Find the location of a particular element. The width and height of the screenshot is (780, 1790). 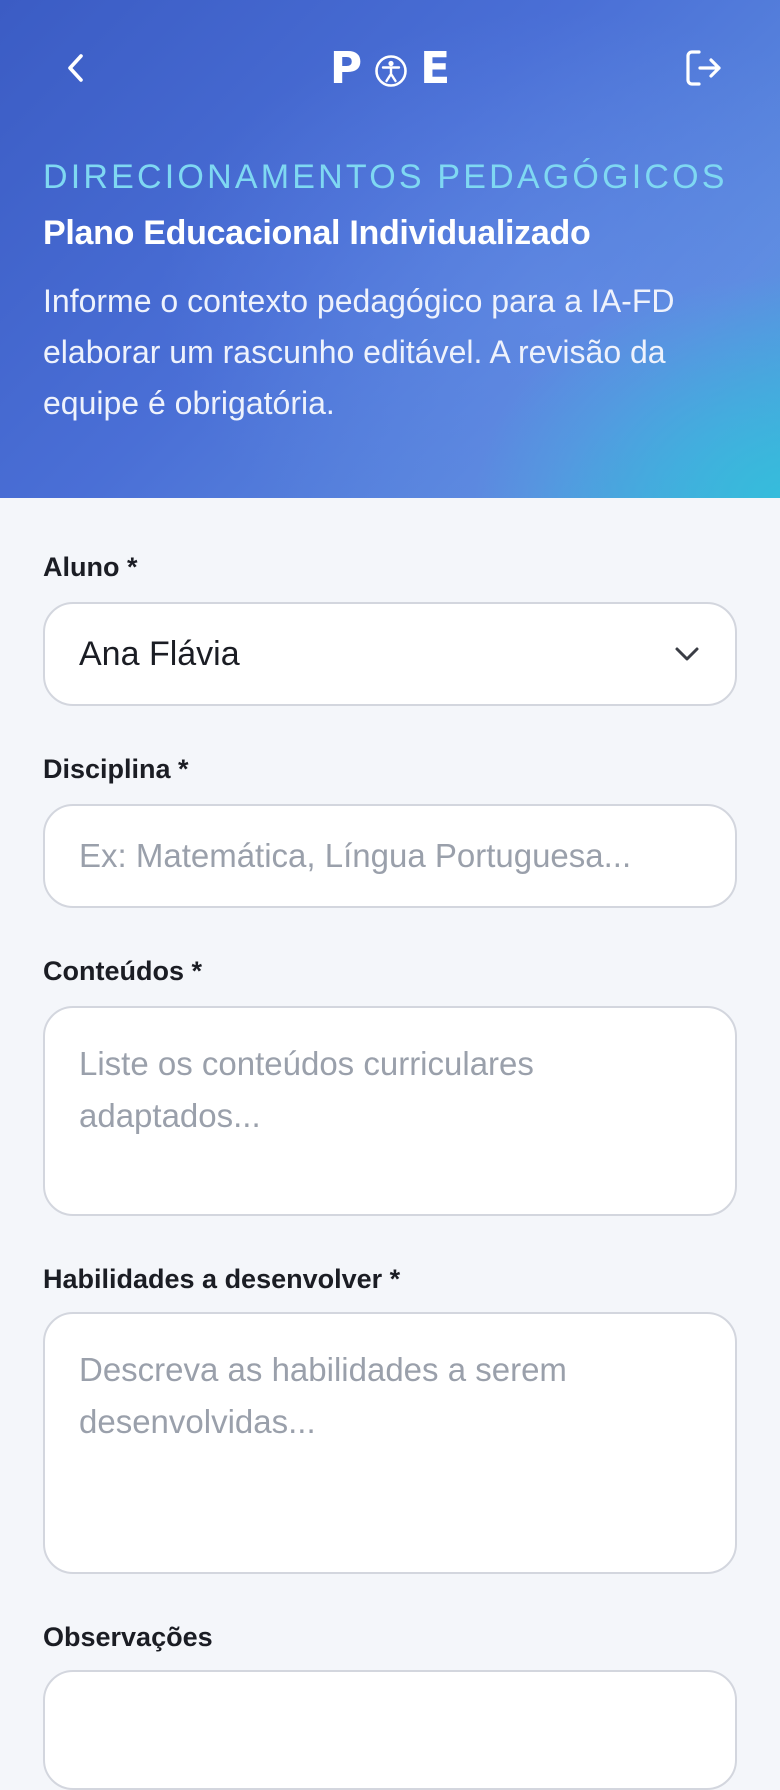

app-logo: P E is located at coordinates (390, 68).